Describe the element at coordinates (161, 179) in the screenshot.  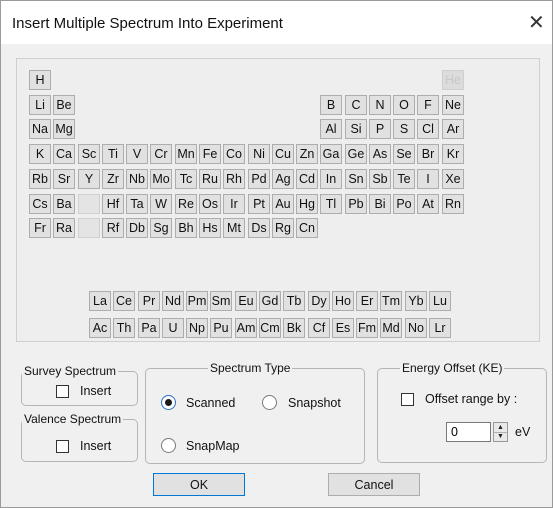
I see `element-mo-button: Mo` at that location.